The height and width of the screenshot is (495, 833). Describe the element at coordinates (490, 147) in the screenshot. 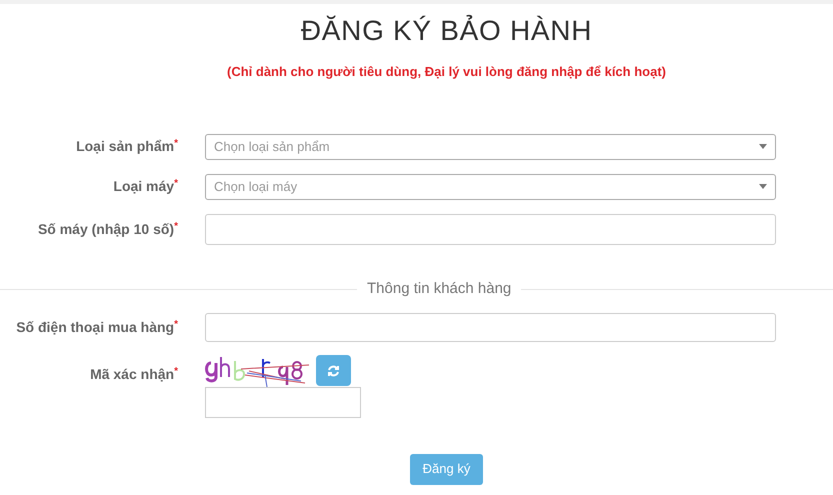

I see `select-field: Chọn loại sản phẩm` at that location.